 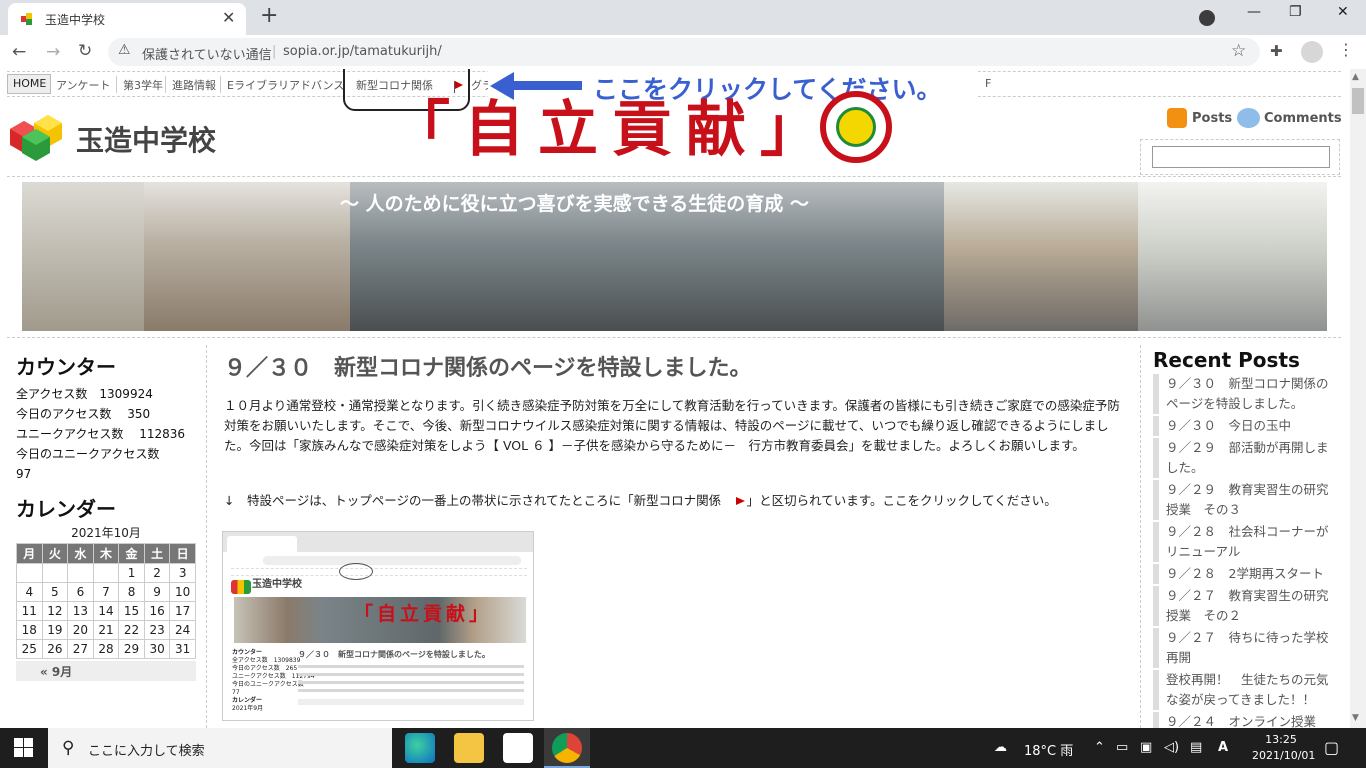 What do you see at coordinates (1177, 118) in the screenshot?
I see `rss-posts-icon` at bounding box center [1177, 118].